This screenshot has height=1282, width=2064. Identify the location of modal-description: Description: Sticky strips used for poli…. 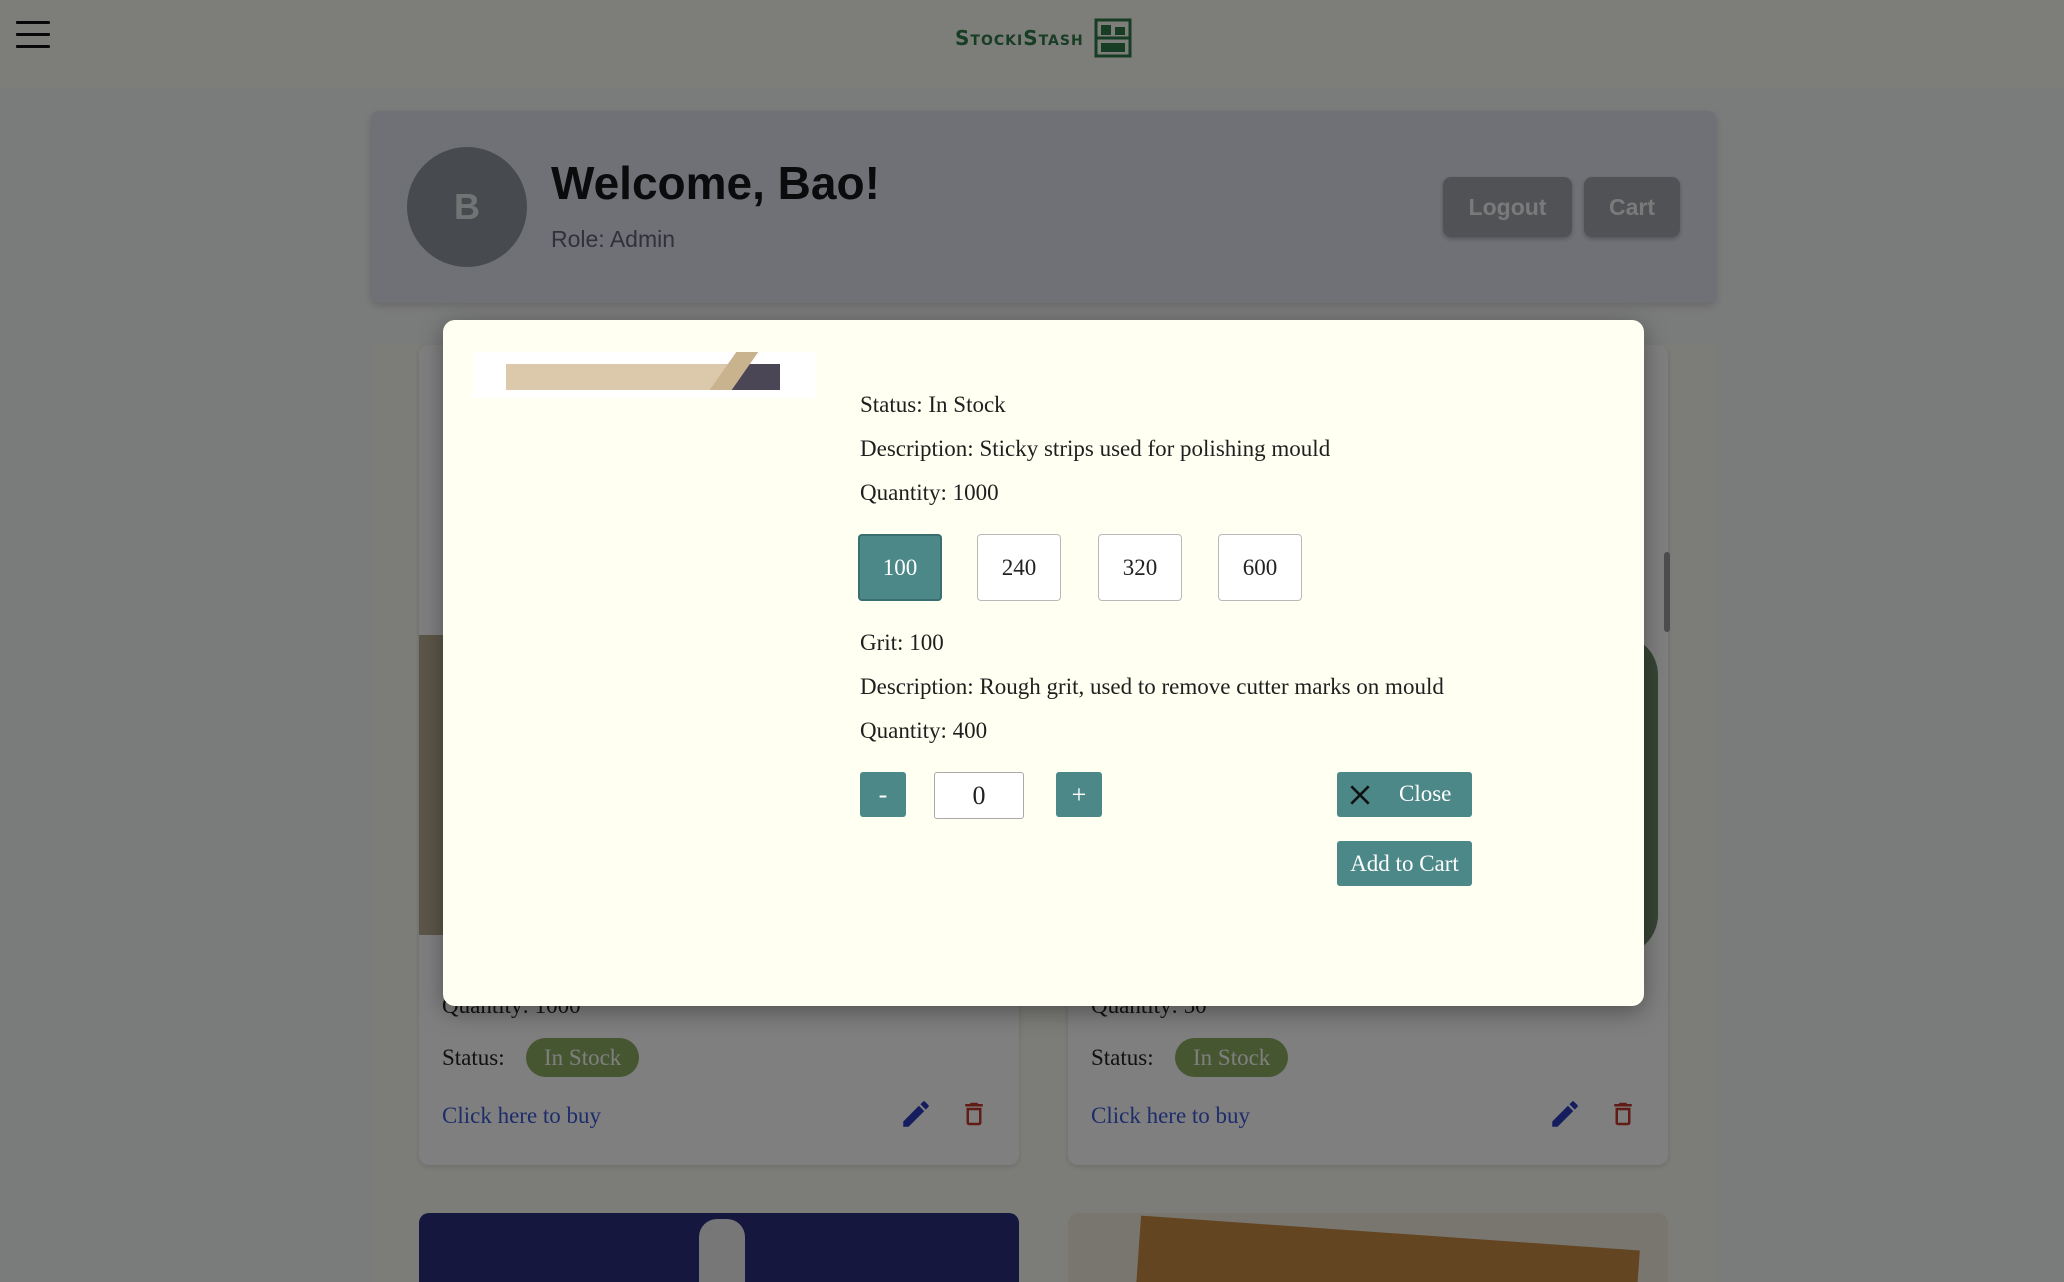
(1095, 448).